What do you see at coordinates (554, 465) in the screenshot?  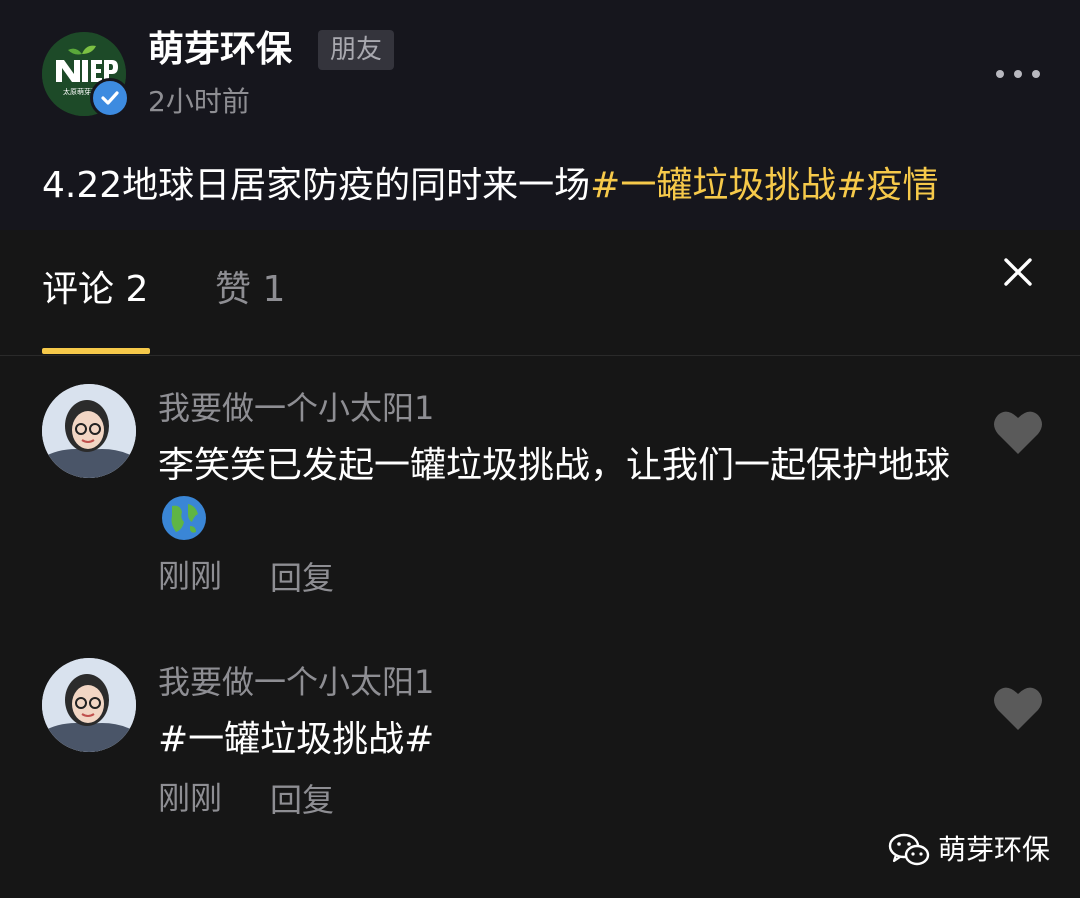 I see `comment-text-content: 李笑笑已发起一罐垃圾挑战，让我们一起保护地球` at bounding box center [554, 465].